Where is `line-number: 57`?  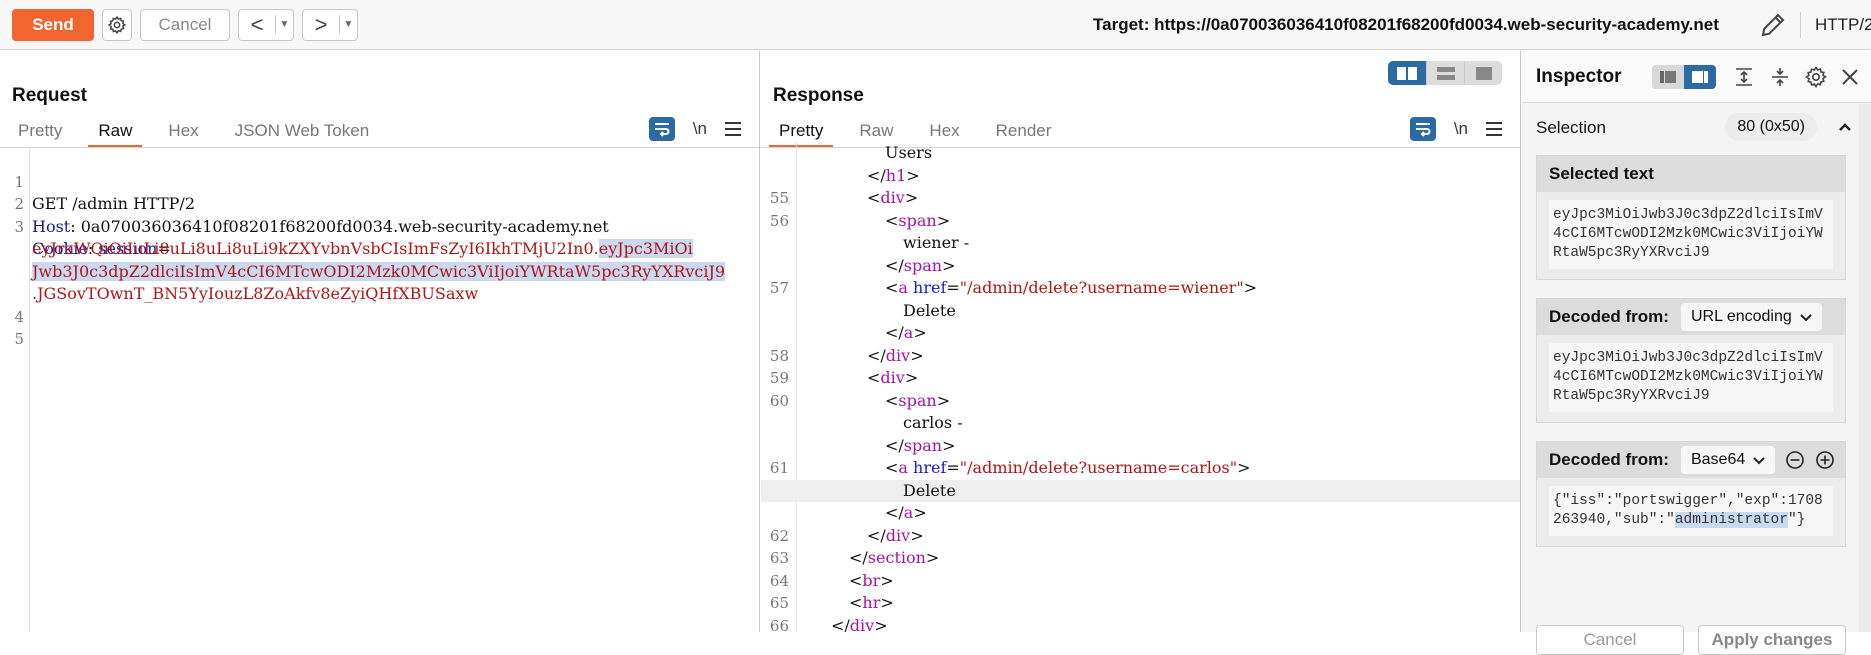 line-number: 57 is located at coordinates (779, 288).